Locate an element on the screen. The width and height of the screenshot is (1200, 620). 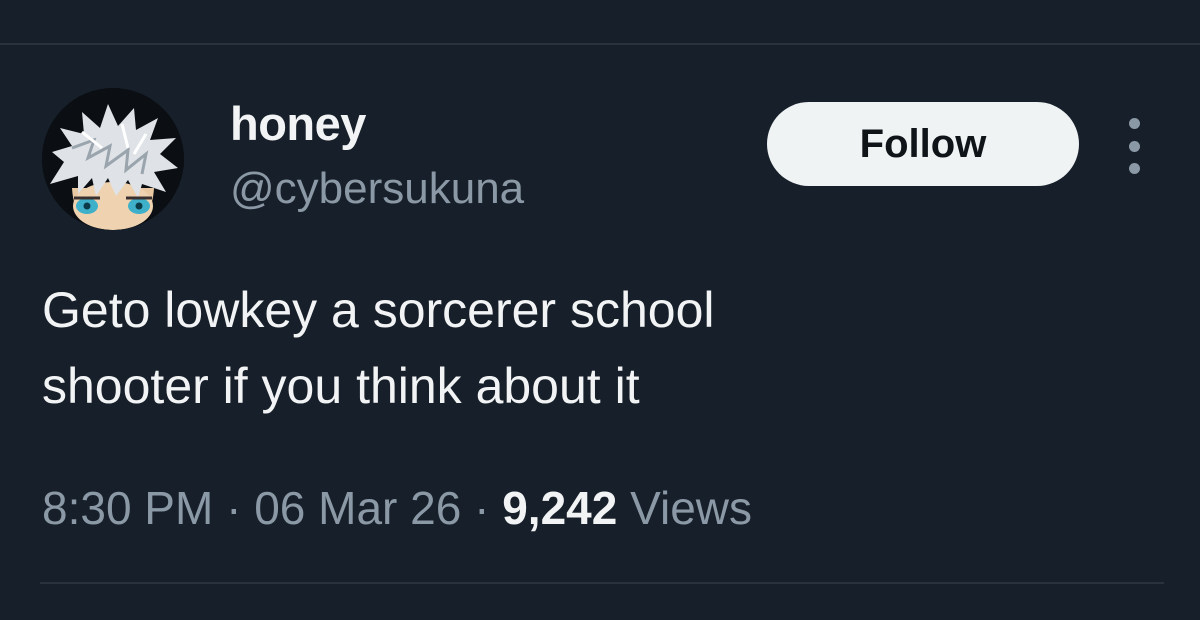
avatar-image is located at coordinates (113, 159).